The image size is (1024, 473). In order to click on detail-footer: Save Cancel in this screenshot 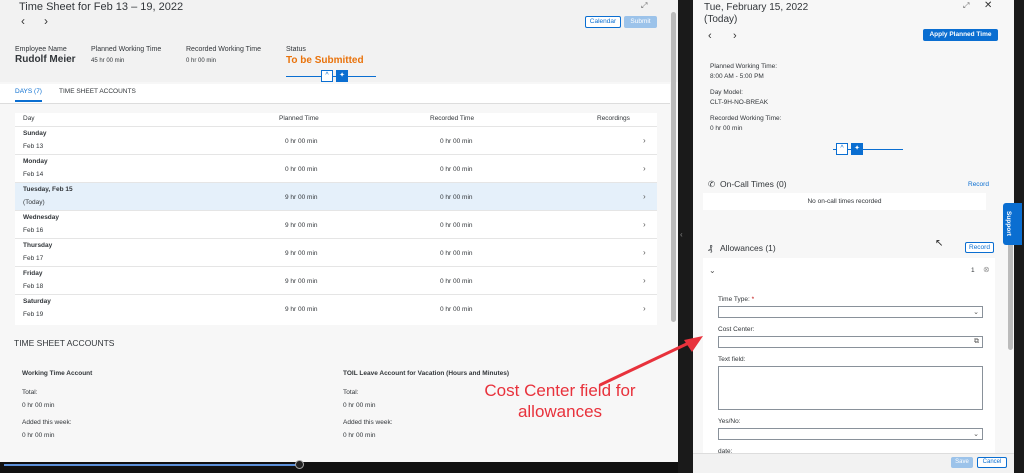, I will do `click(853, 463)`.